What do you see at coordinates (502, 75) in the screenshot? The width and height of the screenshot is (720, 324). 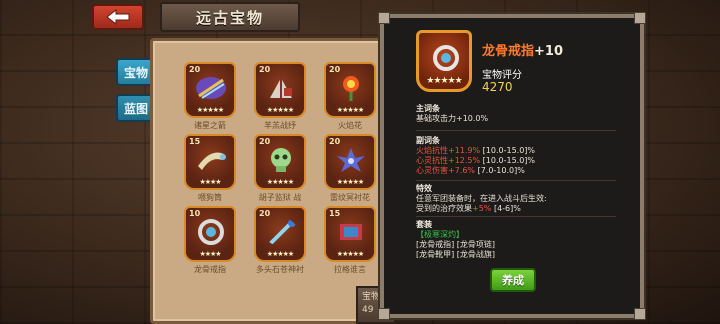 I see `rating-label: 宝物评分` at bounding box center [502, 75].